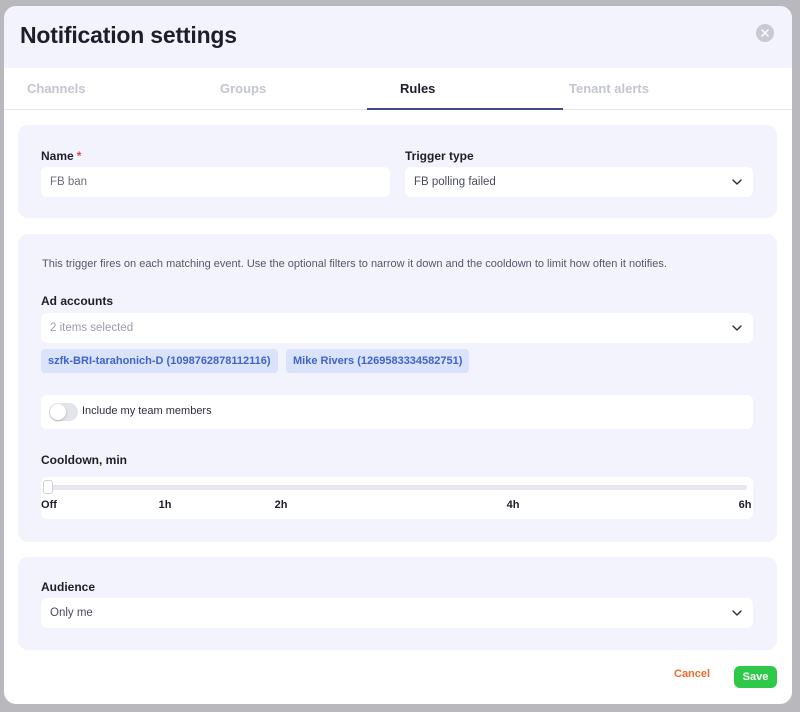 Image resolution: width=800 pixels, height=712 pixels. What do you see at coordinates (243, 89) in the screenshot?
I see `tab-groups: Groups` at bounding box center [243, 89].